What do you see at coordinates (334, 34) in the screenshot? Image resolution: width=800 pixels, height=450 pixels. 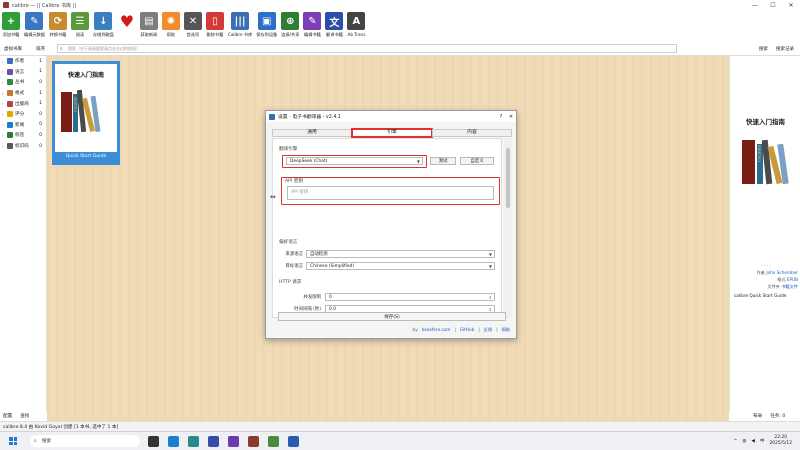 I see `toolbar-label: 翻译书籍` at bounding box center [334, 34].